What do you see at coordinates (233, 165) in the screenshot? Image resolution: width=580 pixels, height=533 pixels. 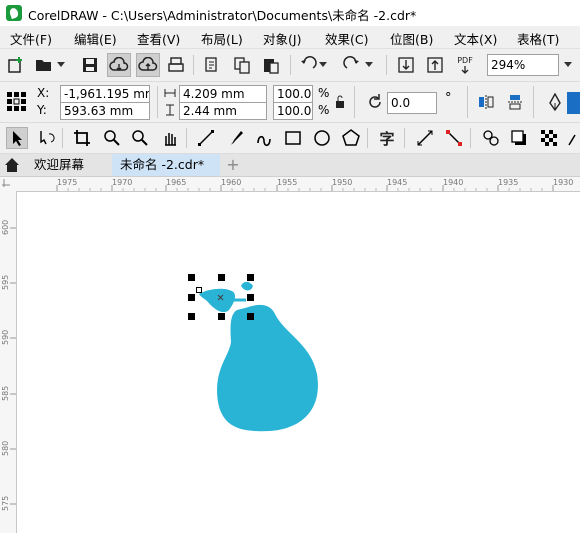 I see `add-tab-button: +` at bounding box center [233, 165].